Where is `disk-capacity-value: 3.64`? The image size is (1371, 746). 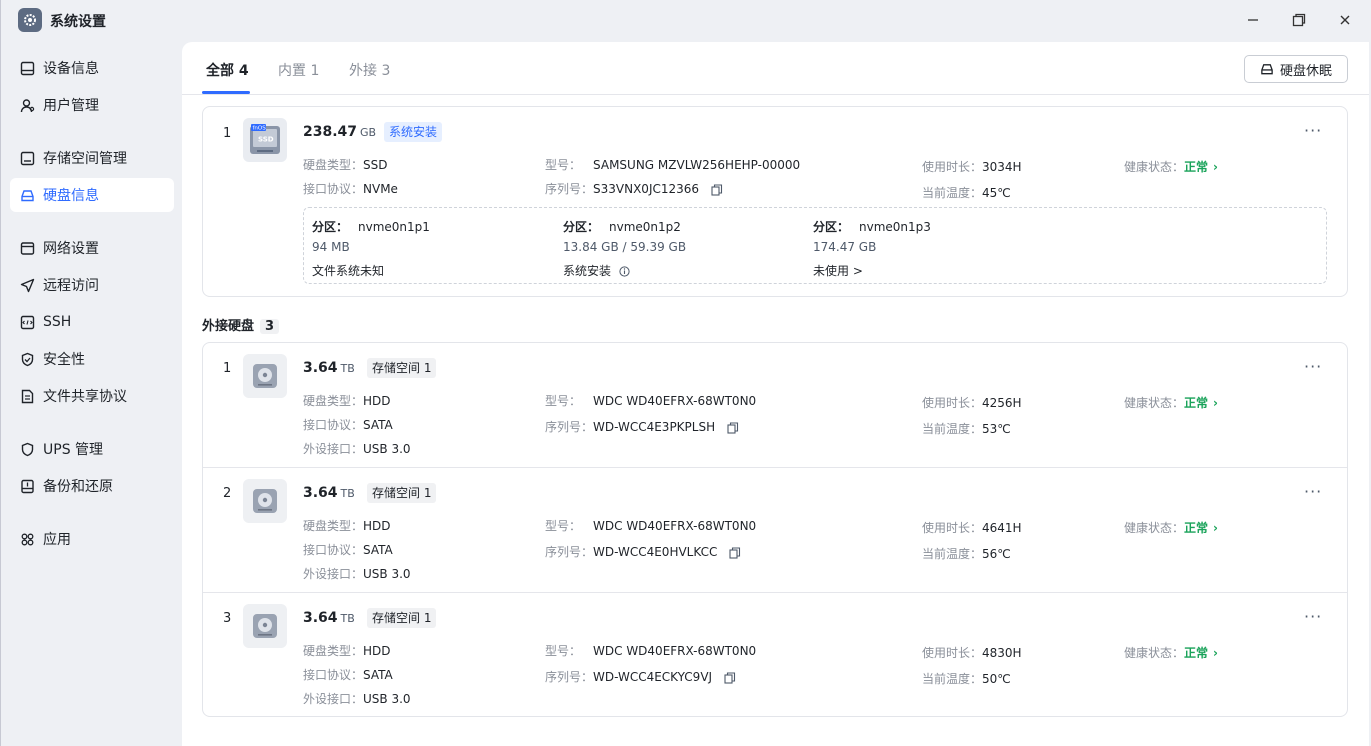
disk-capacity-value: 3.64 is located at coordinates (320, 493).